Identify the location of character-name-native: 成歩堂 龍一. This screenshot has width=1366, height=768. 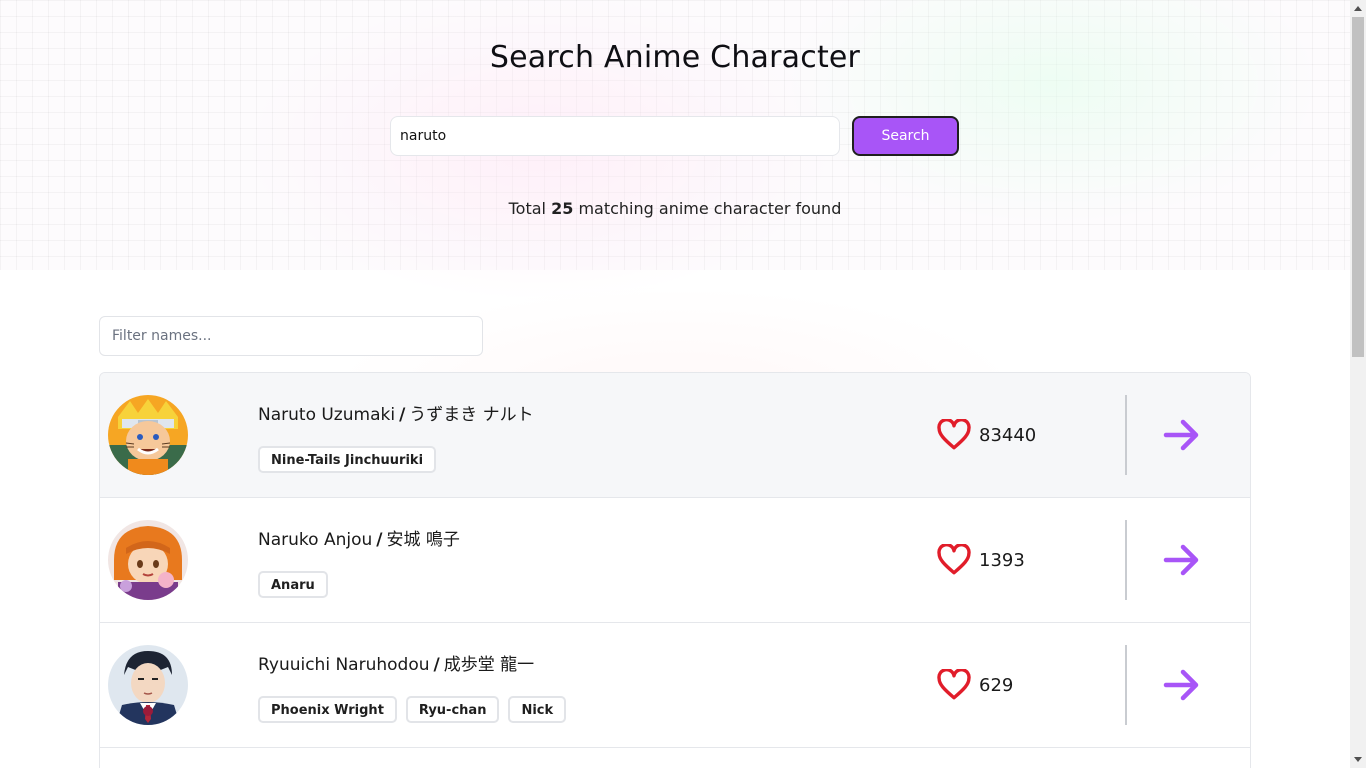
(489, 665).